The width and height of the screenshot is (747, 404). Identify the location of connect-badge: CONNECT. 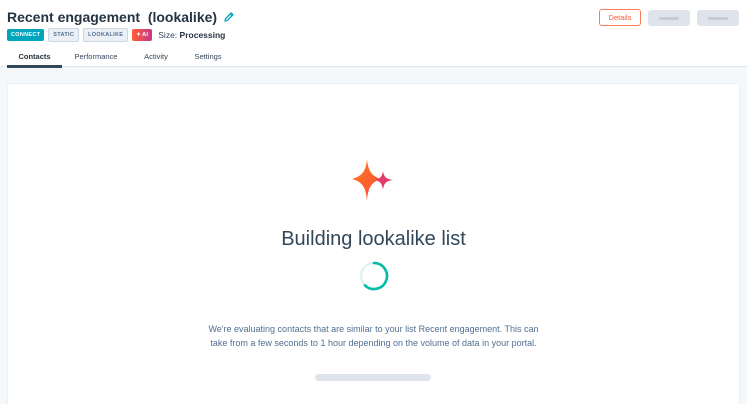
(26, 35).